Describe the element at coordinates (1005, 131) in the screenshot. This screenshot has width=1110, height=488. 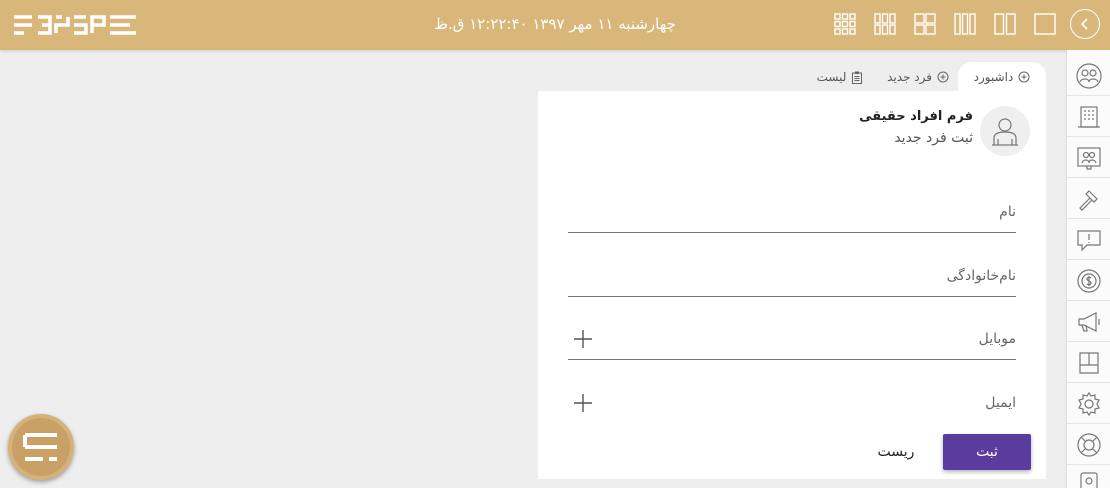
I see `person-avatar-icon` at that location.